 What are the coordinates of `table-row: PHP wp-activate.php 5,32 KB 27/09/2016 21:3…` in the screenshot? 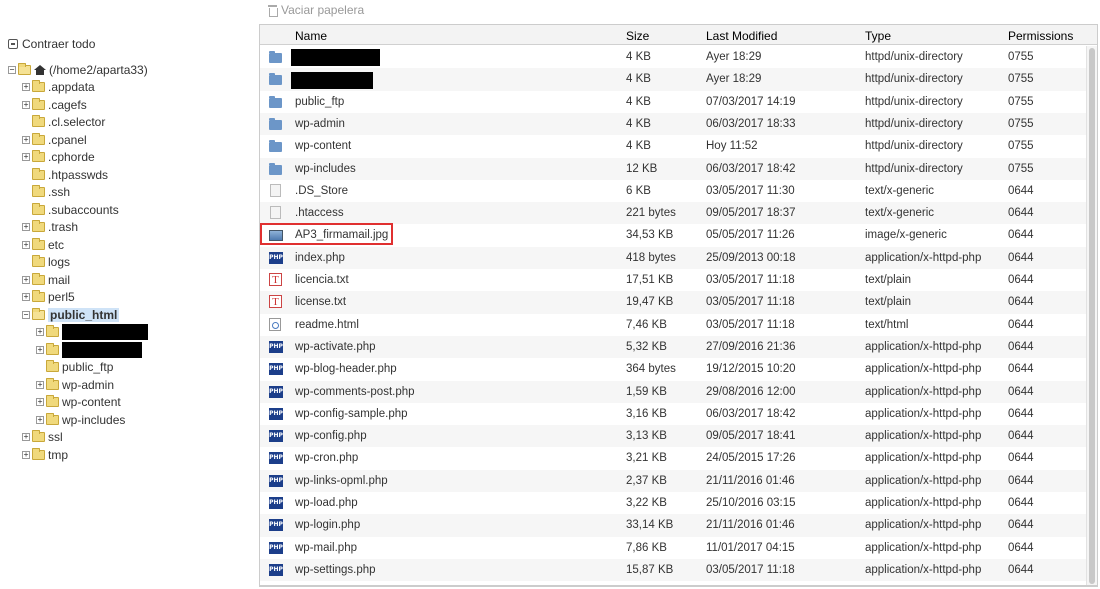 It's located at (673, 347).